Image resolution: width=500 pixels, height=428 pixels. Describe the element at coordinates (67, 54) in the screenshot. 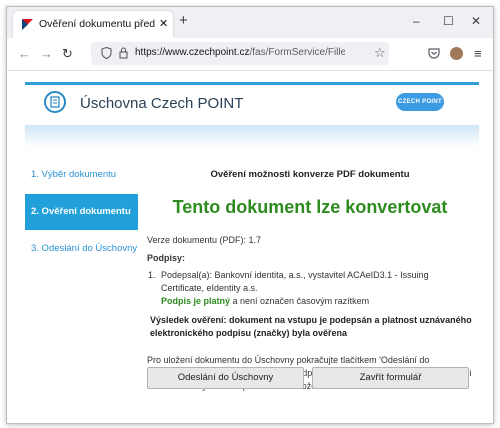

I see `reload-icon: ↻` at that location.